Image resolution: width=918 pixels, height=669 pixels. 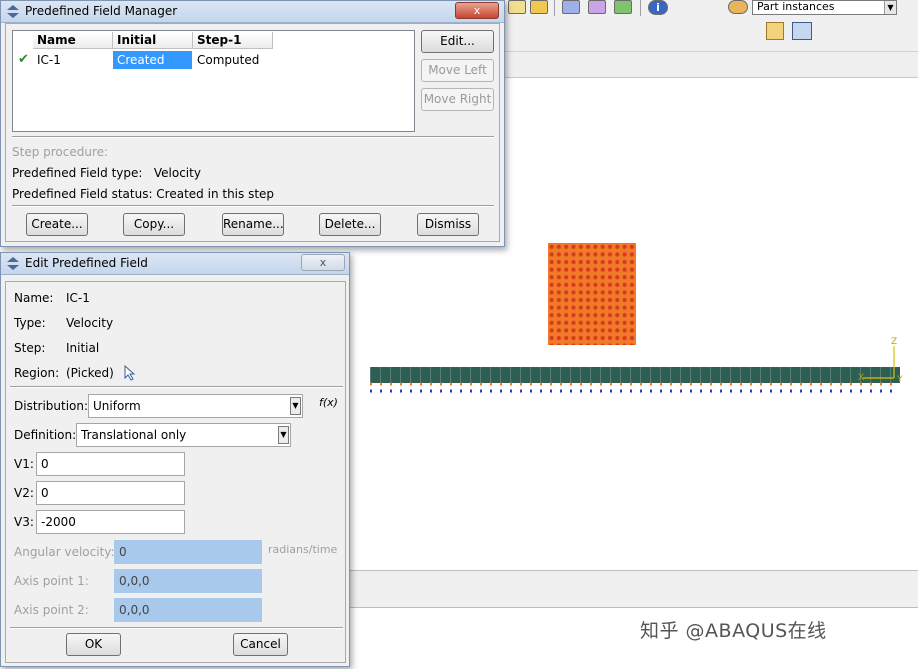 What do you see at coordinates (90, 323) in the screenshot?
I see `type-value: Velocity` at bounding box center [90, 323].